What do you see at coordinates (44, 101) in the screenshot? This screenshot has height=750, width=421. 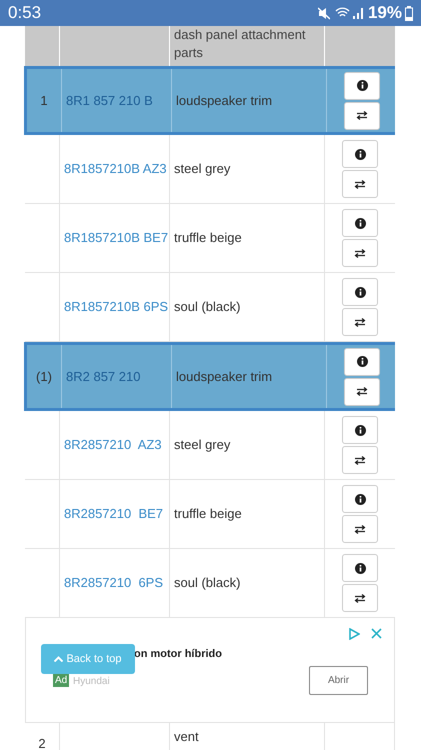 I see `position-number: 1` at bounding box center [44, 101].